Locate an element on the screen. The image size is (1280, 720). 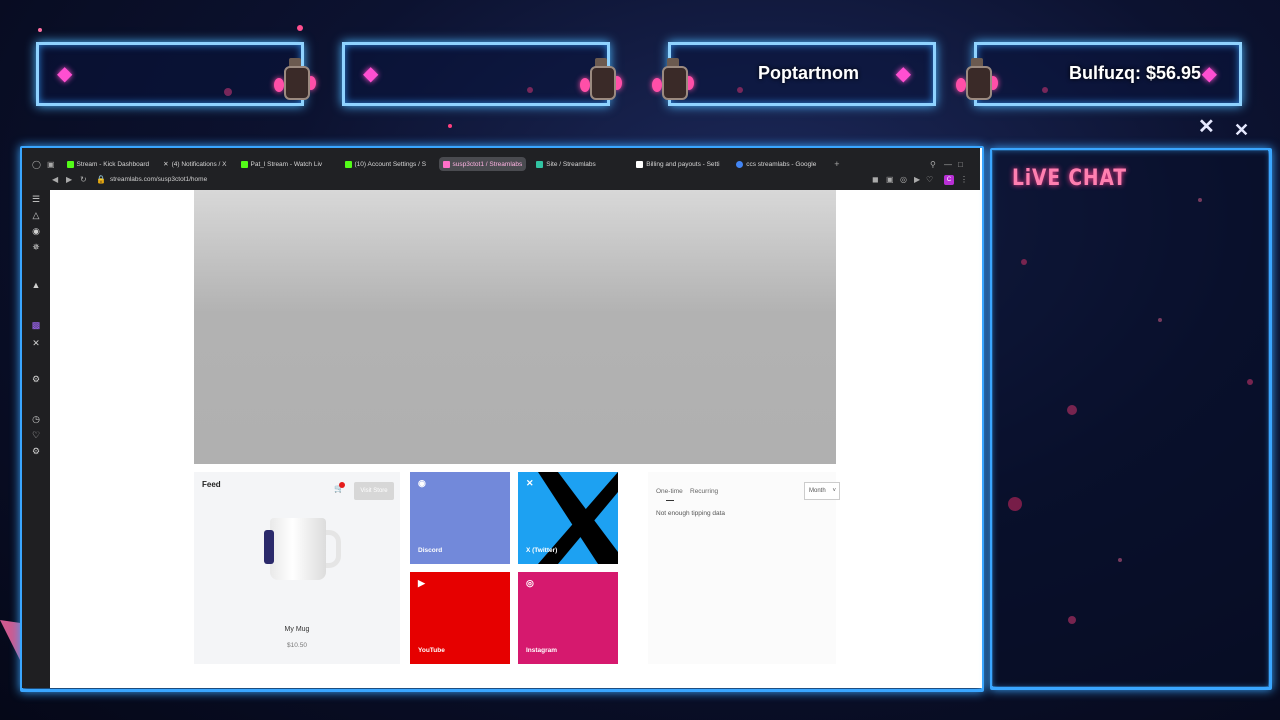
instagram-label: Instagram is located at coordinates (542, 650).